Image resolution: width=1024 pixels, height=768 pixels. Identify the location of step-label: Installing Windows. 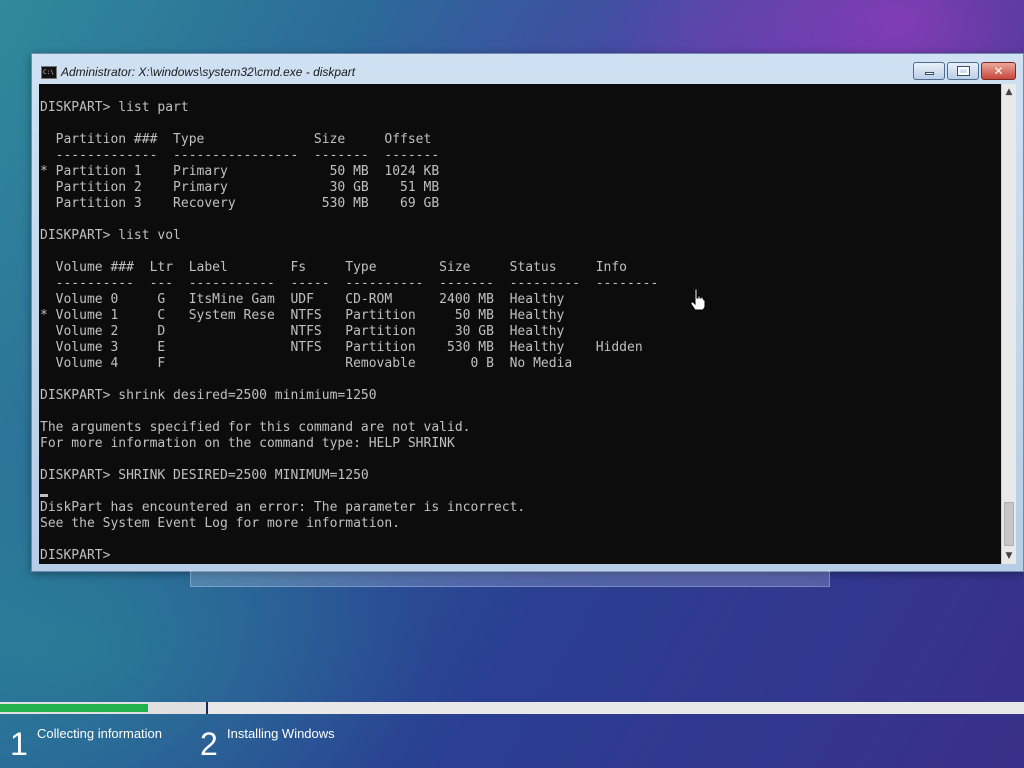
(281, 733).